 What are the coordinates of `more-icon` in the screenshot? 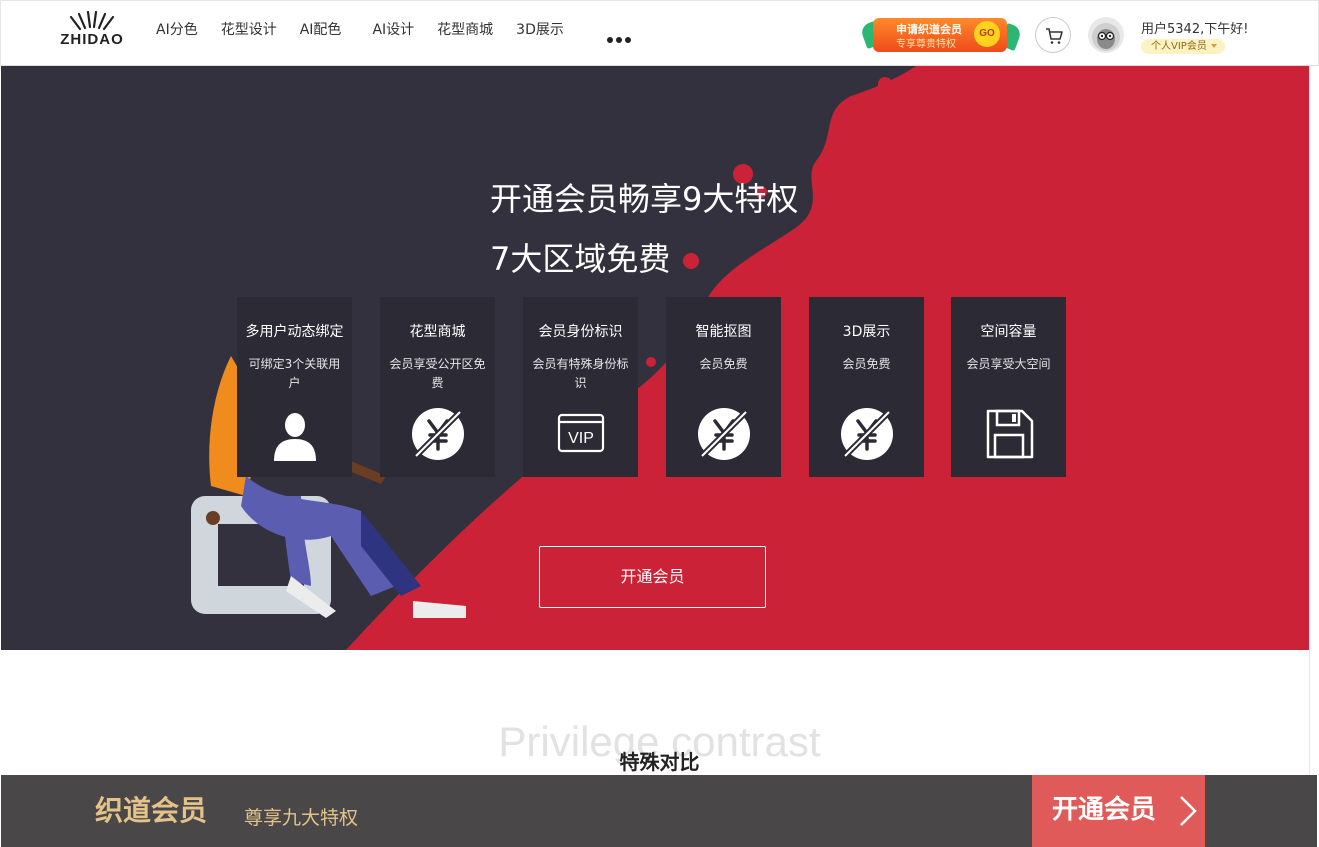 It's located at (621, 35).